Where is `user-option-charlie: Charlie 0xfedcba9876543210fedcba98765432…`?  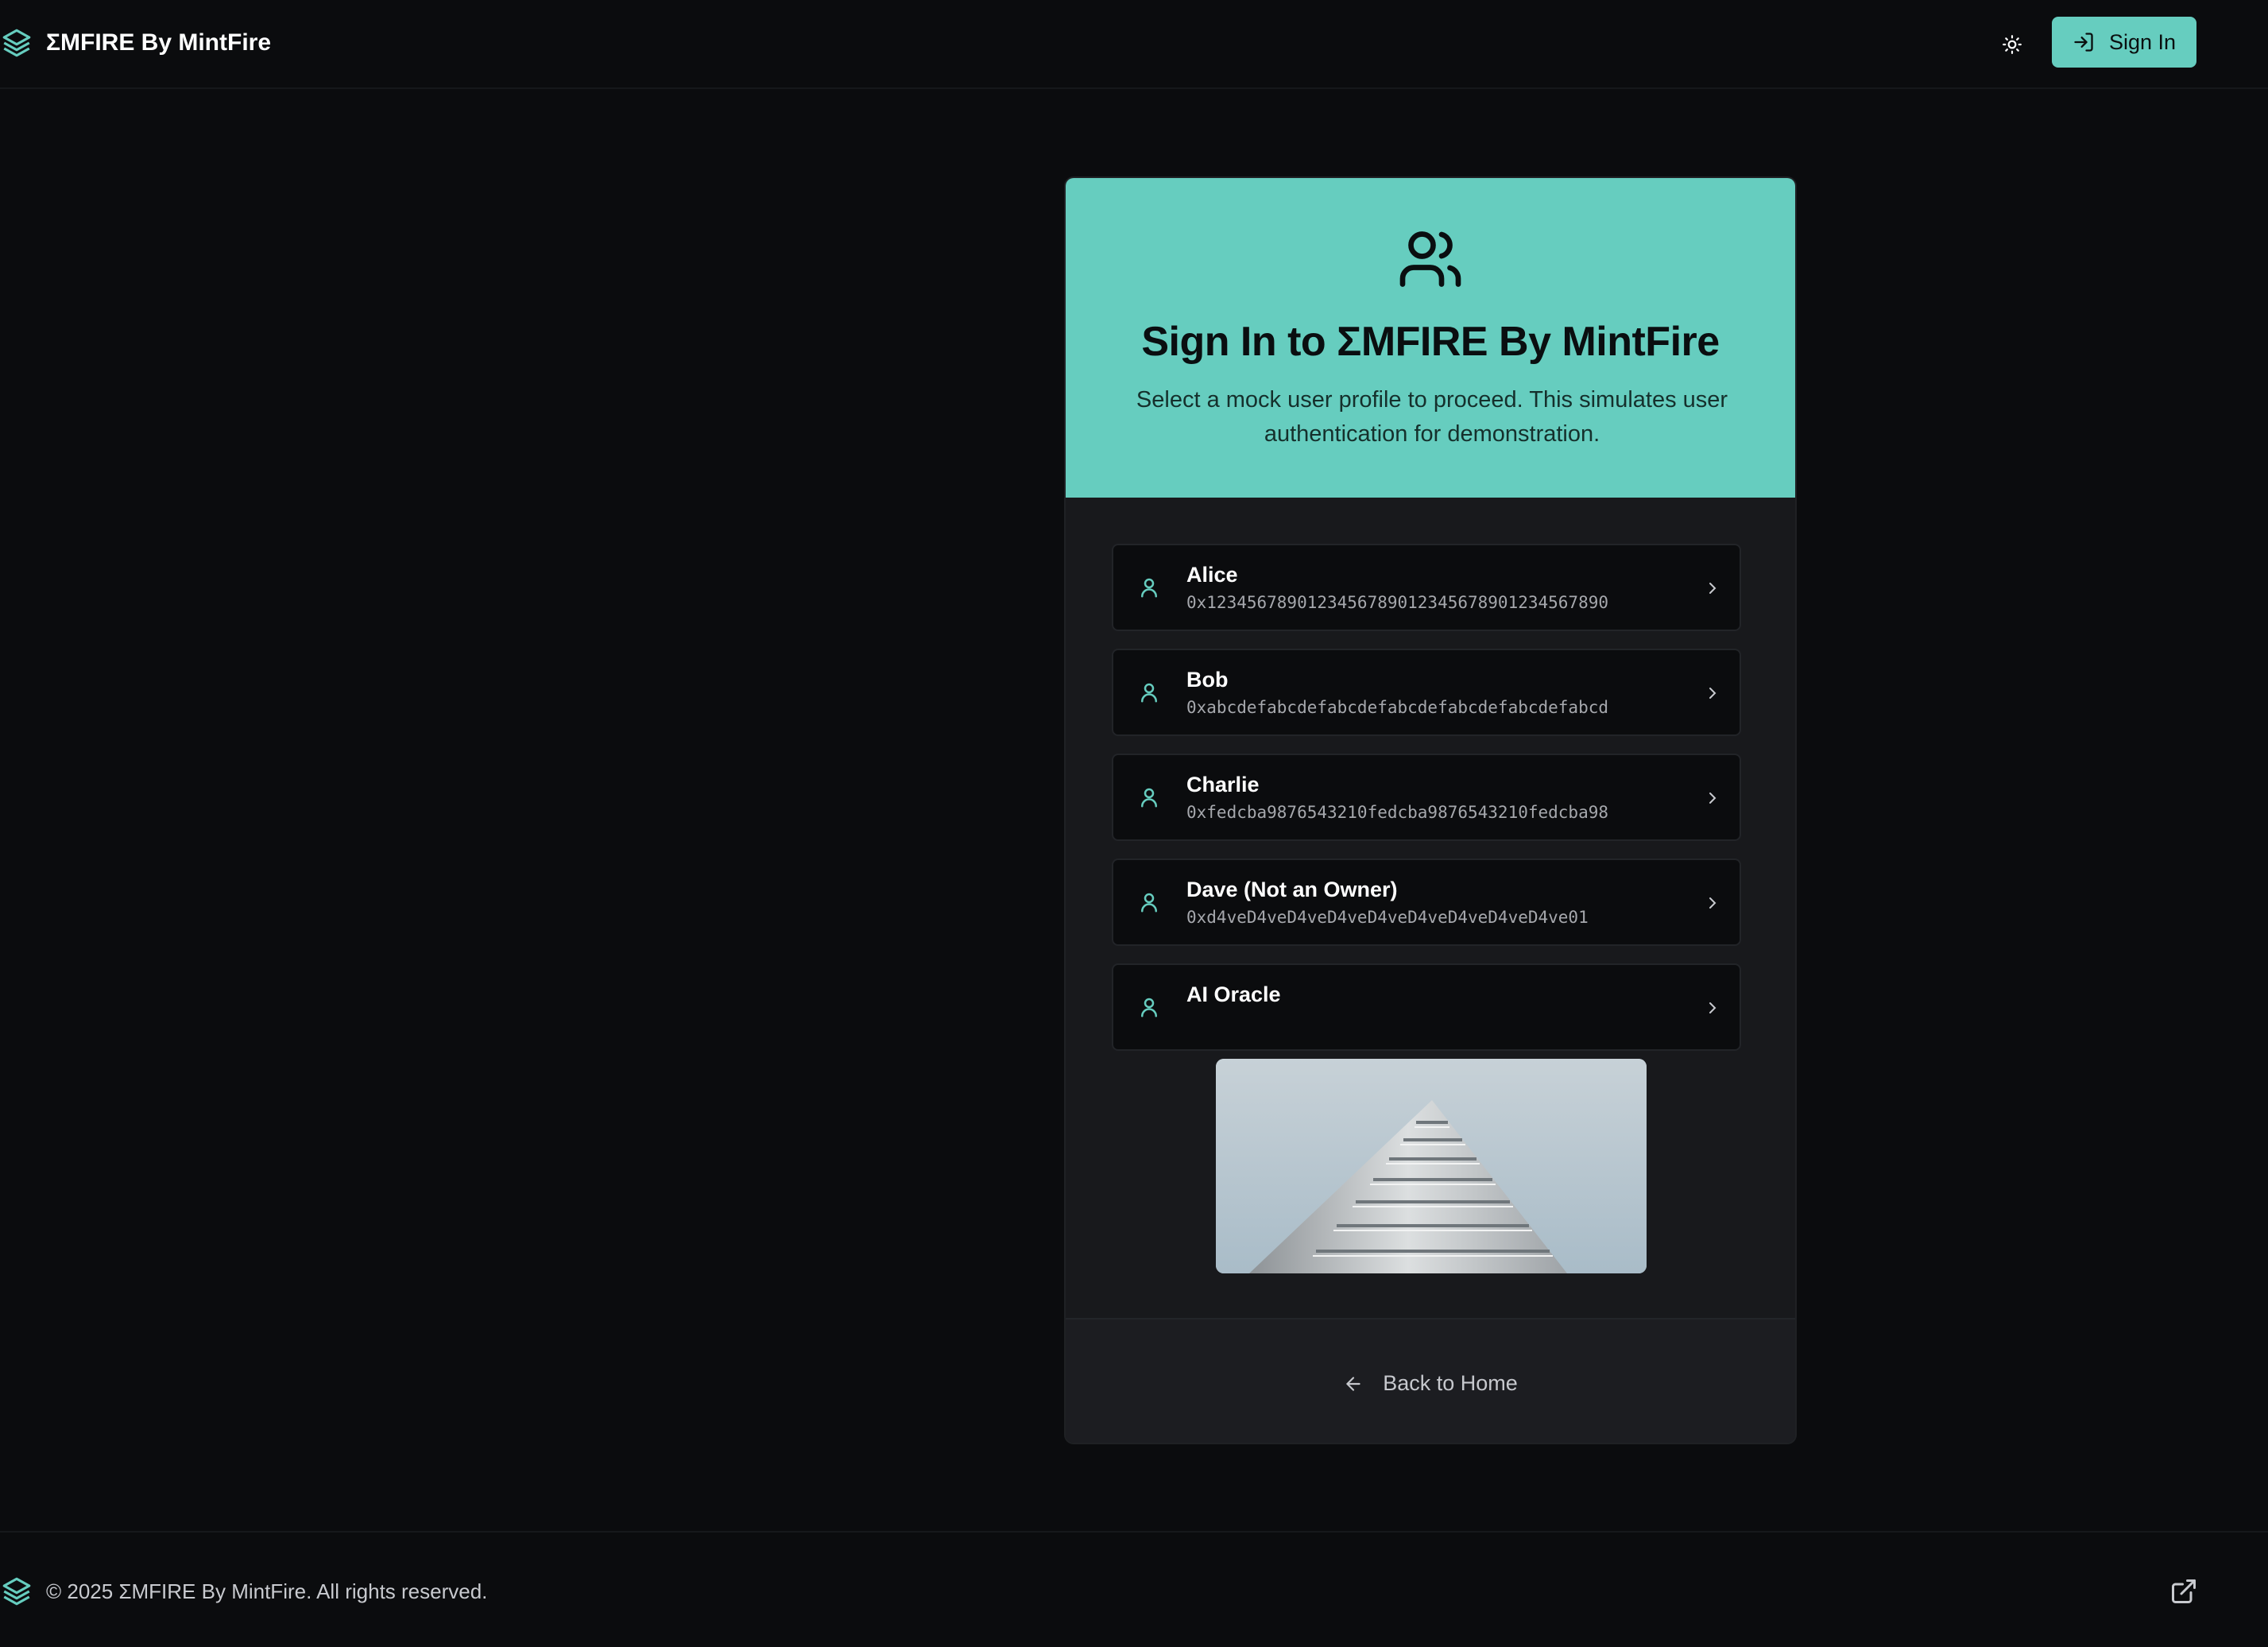 user-option-charlie: Charlie 0xfedcba9876543210fedcba98765432… is located at coordinates (1426, 797).